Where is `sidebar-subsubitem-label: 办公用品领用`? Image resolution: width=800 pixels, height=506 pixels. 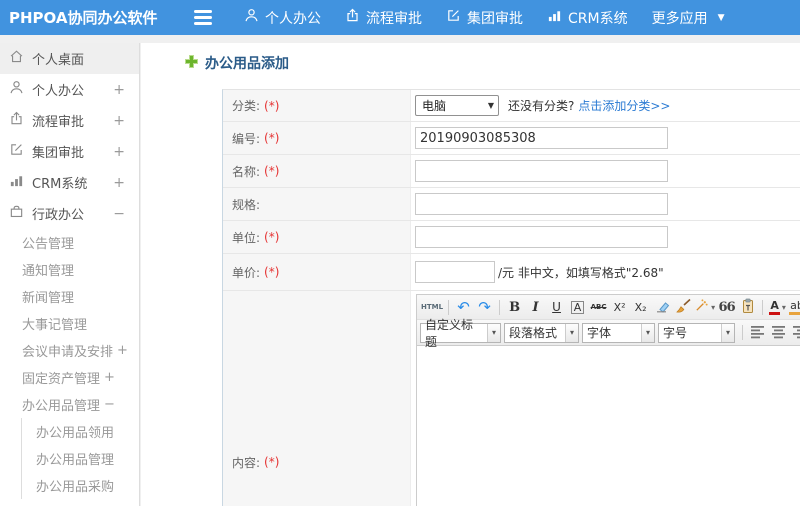 sidebar-subsubitem-label: 办公用品领用 is located at coordinates (75, 433).